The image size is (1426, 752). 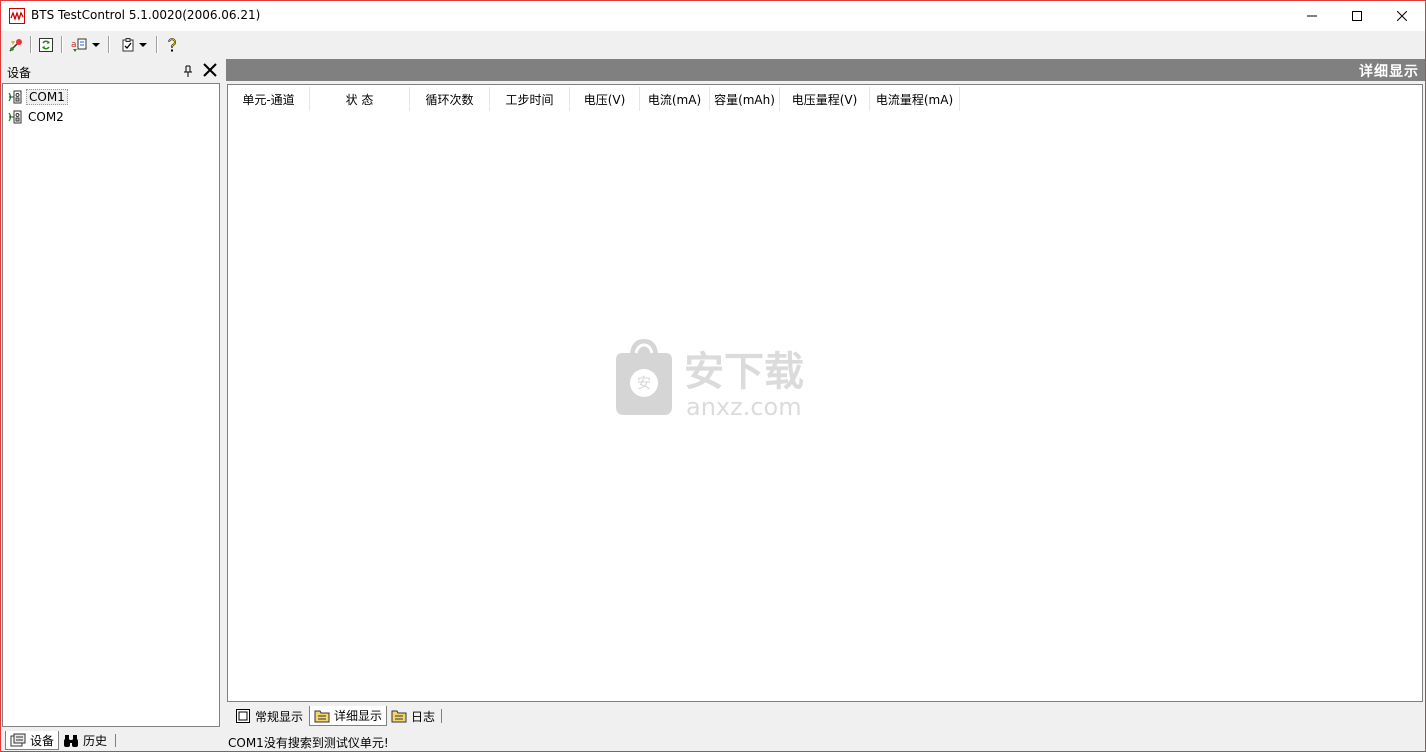 I want to click on watermark-url: anxz.com, so click(x=744, y=406).